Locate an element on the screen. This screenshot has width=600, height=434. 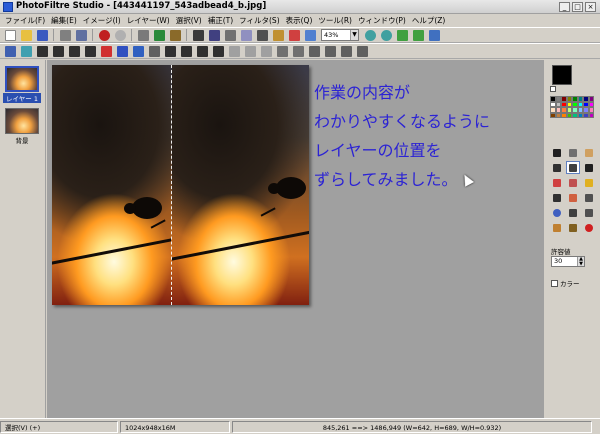
full-screen-icon is located at coordinates (434, 35).